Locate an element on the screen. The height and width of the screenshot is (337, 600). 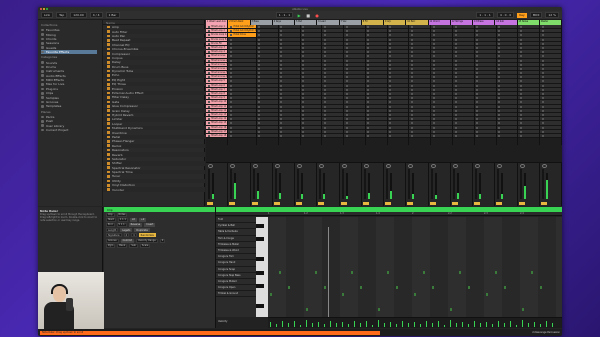
song-position: 1 . 1 . 1 is located at coordinates (284, 15).